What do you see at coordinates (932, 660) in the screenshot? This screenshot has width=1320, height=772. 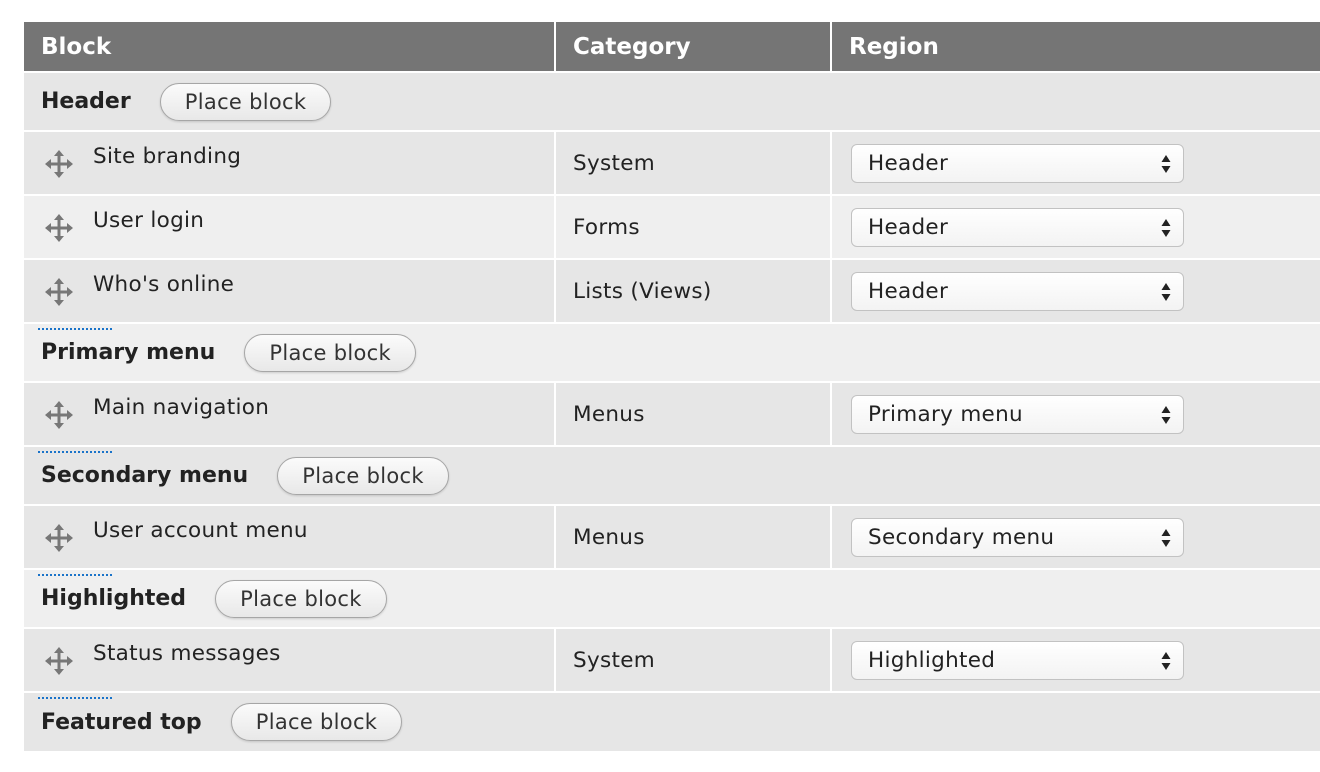 I see `region-select-value: Highlighted` at bounding box center [932, 660].